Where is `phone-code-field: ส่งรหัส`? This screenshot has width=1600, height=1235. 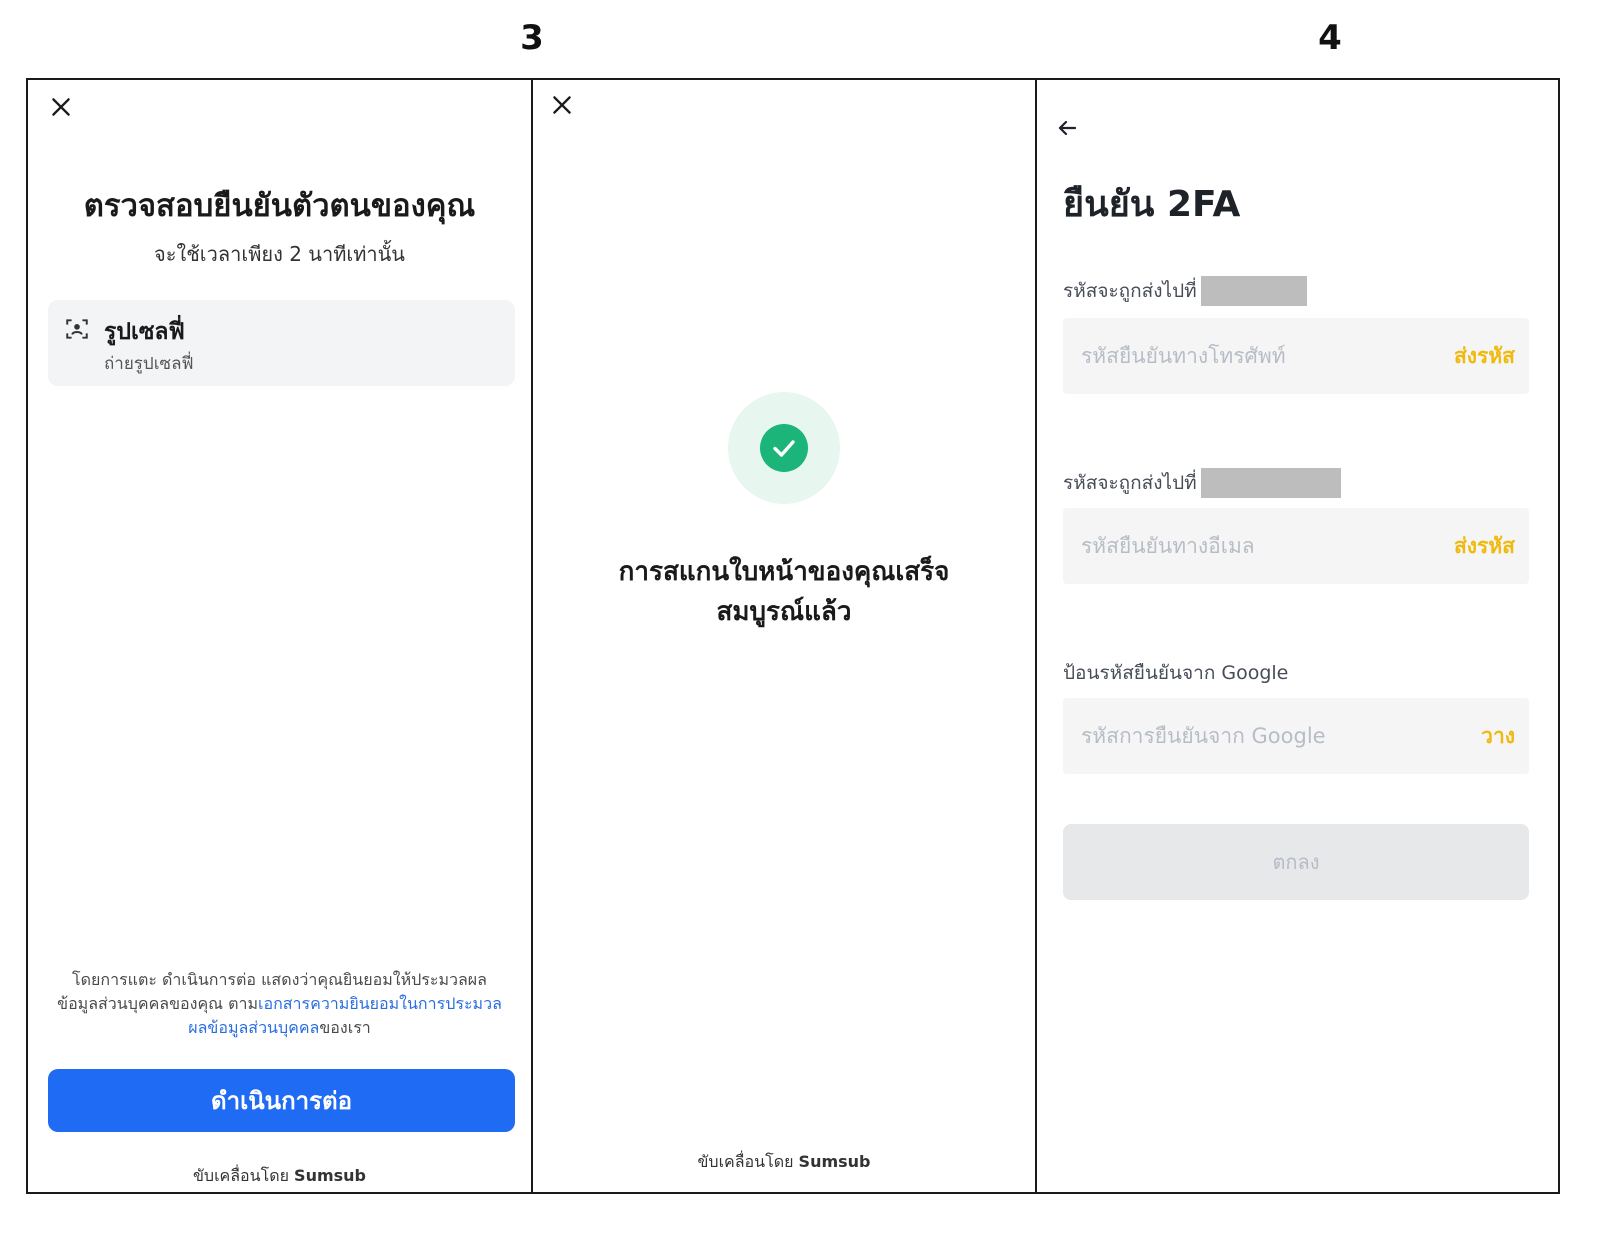 phone-code-field: ส่งรหัส is located at coordinates (1296, 356).